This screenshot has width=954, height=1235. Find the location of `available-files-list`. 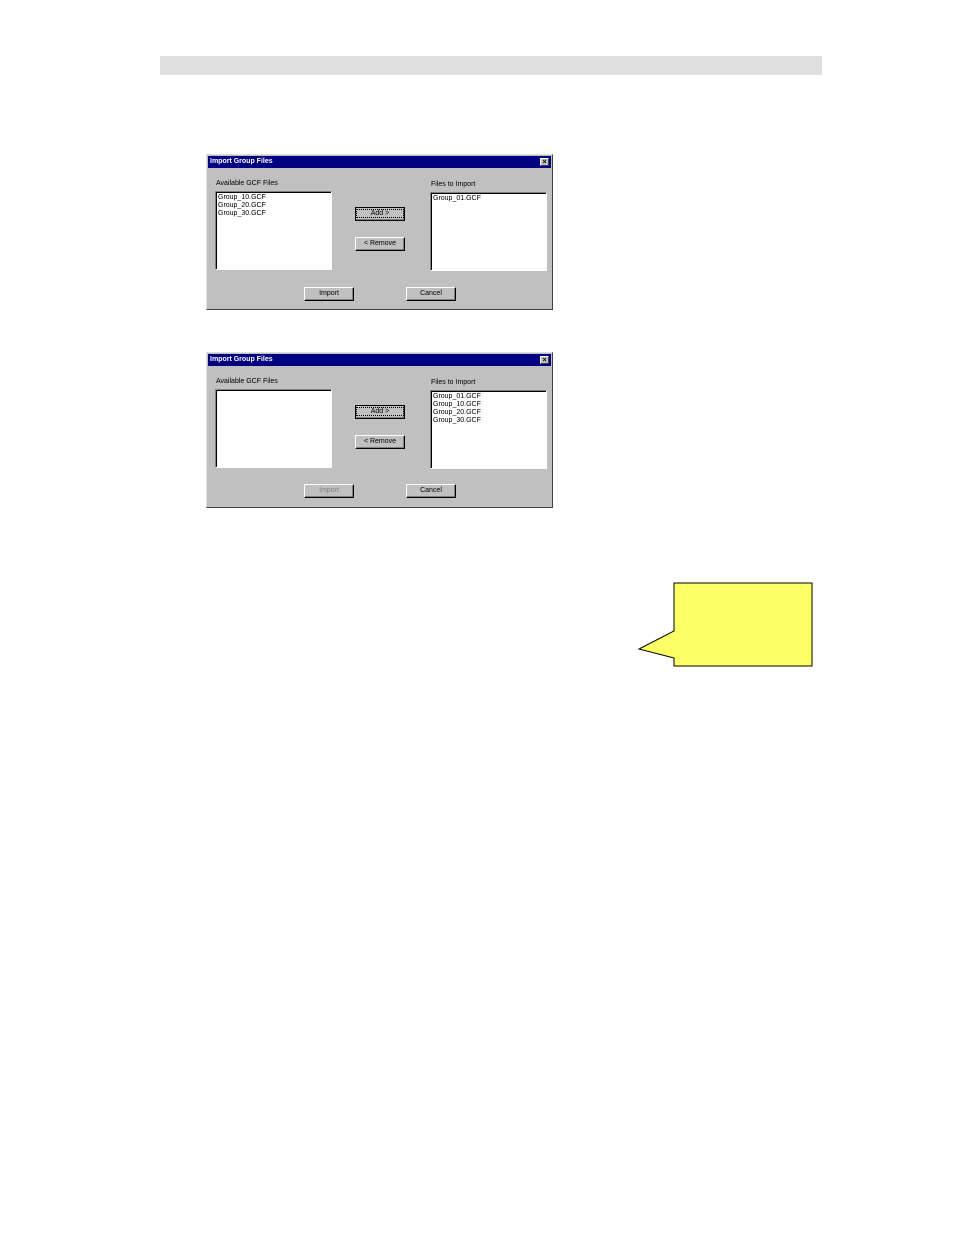

available-files-list is located at coordinates (273, 428).